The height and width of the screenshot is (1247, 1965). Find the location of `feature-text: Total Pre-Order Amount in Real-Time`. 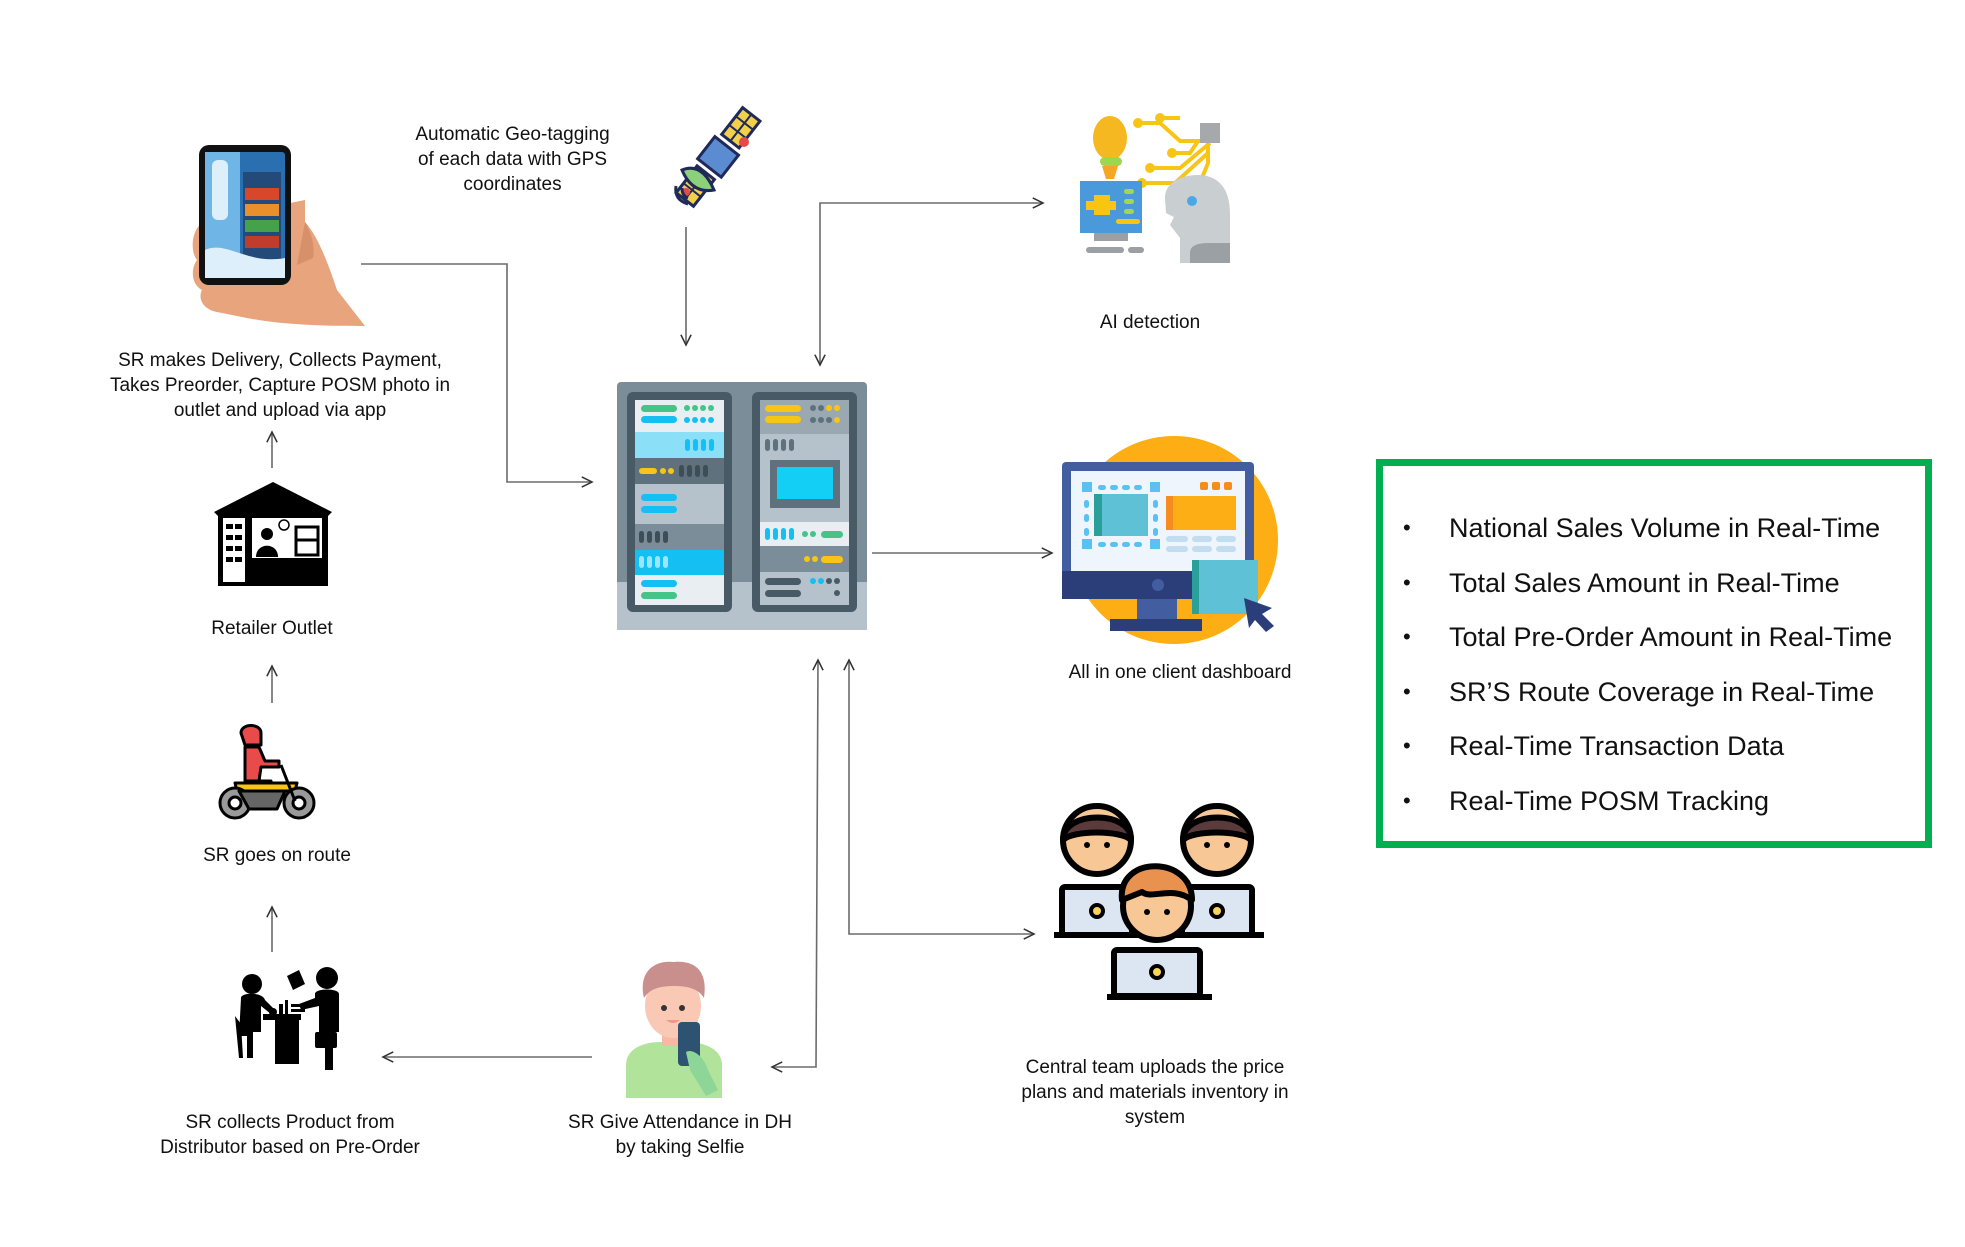

feature-text: Total Pre-Order Amount in Real-Time is located at coordinates (1671, 637).